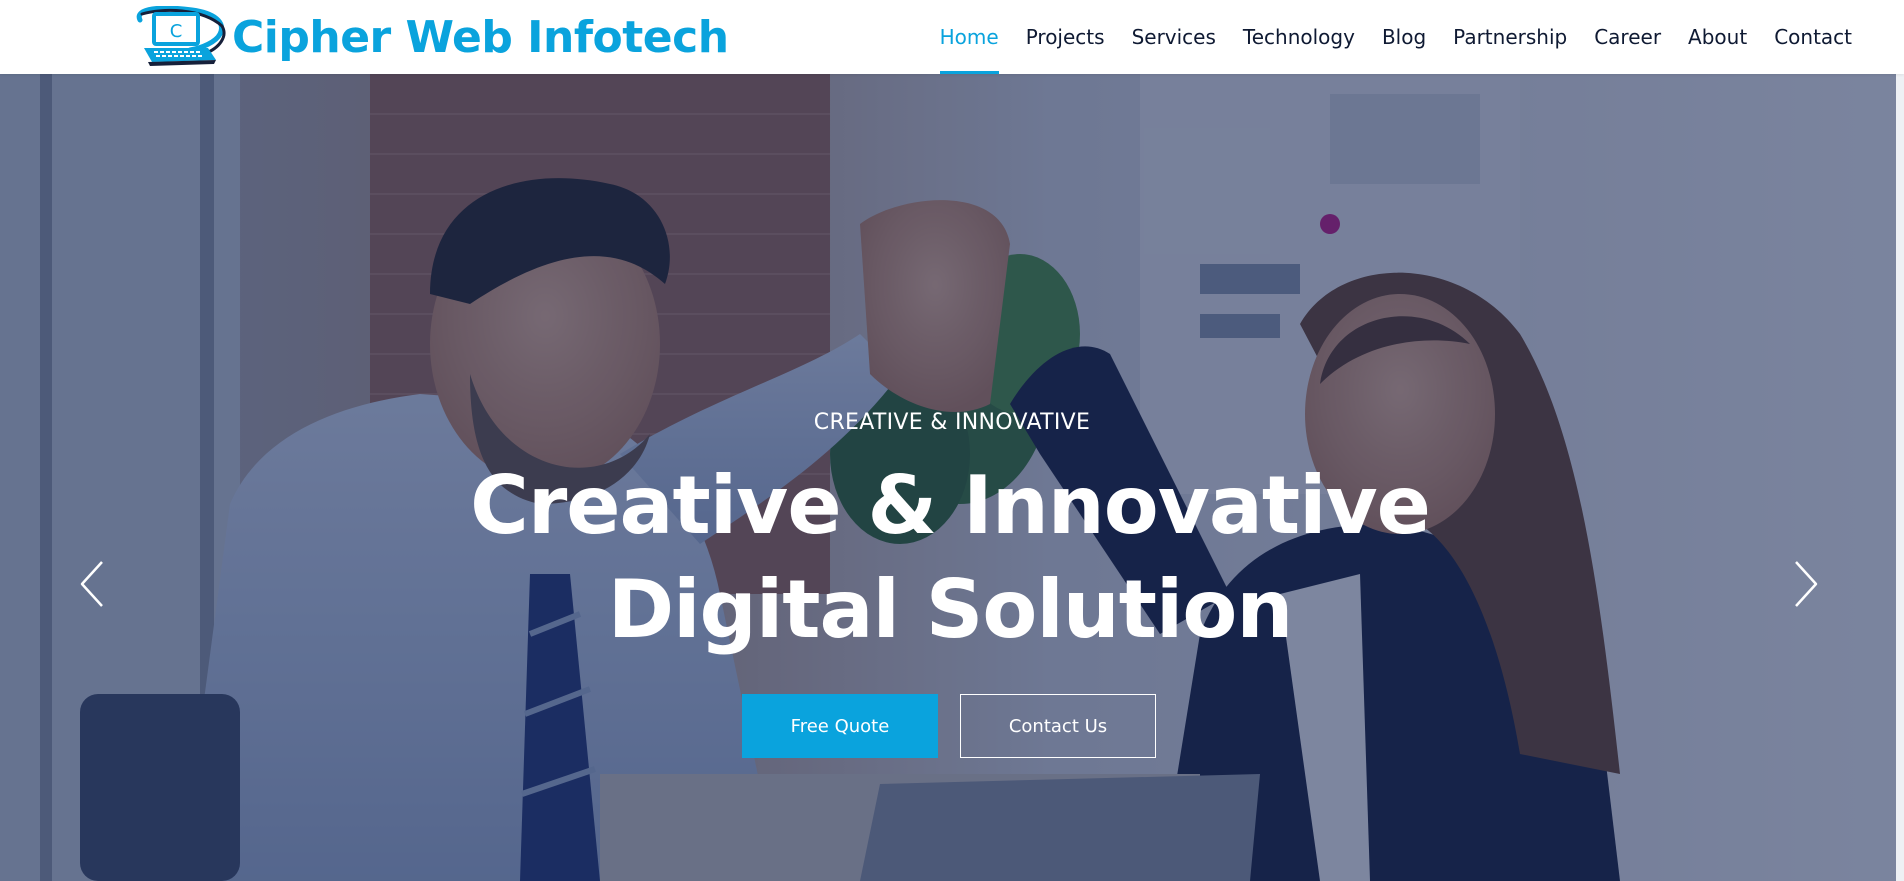  Describe the element at coordinates (1510, 37) in the screenshot. I see `nav-item-partnership: Partnership` at that location.